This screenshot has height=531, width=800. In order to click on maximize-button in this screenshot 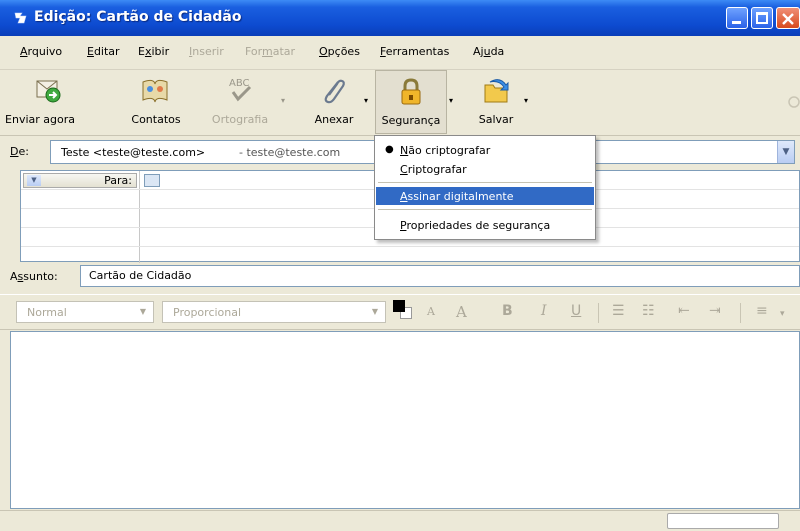, I will do `click(762, 18)`.